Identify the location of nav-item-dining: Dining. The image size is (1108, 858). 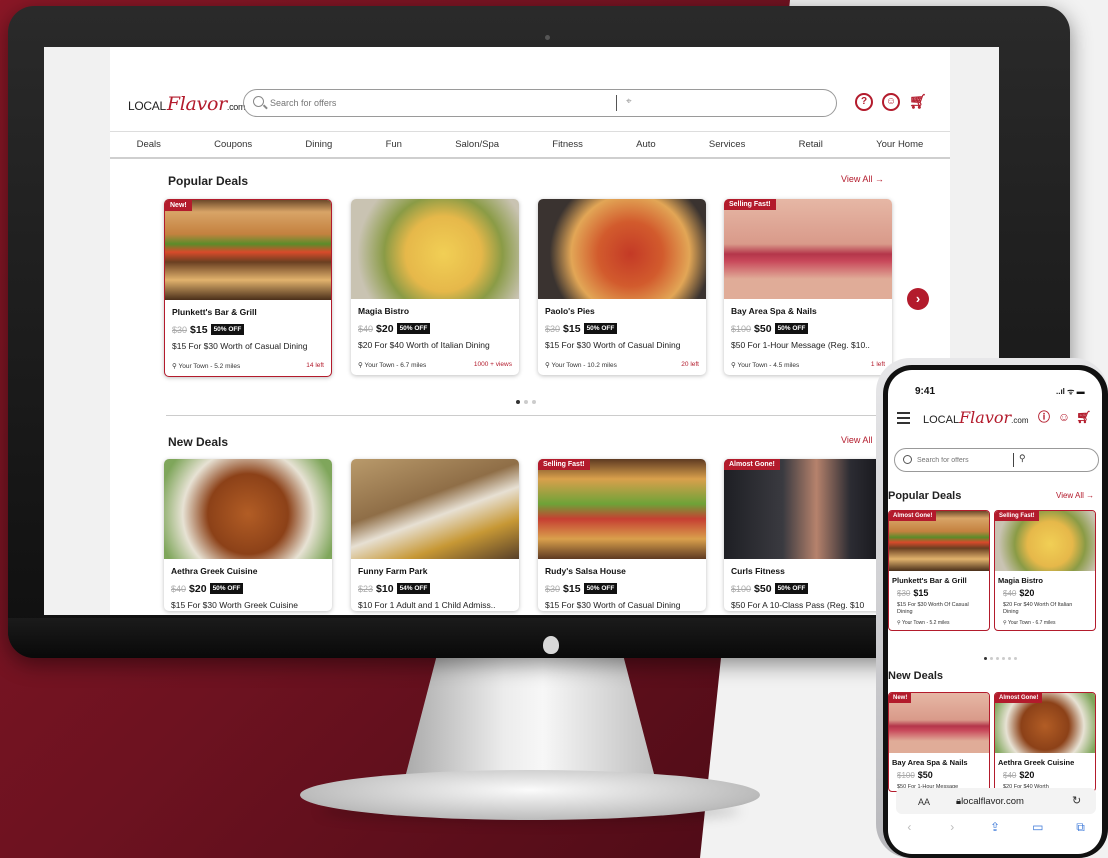
(318, 144).